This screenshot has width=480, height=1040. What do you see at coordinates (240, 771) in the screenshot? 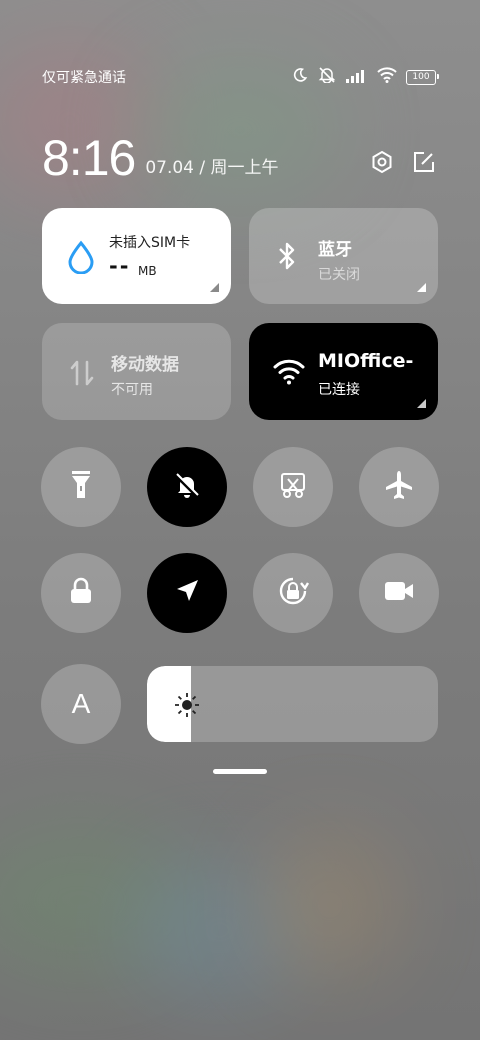
I see `panel-drag-handle` at bounding box center [240, 771].